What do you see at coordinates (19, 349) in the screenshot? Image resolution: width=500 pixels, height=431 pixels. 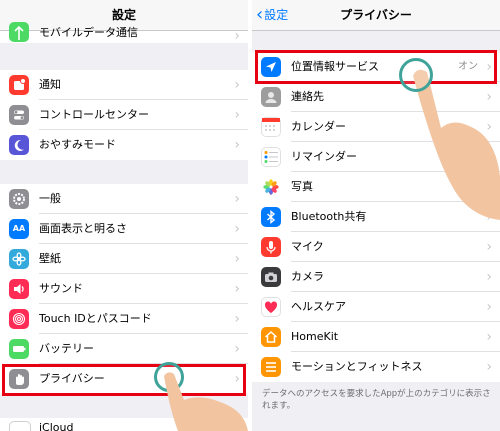 I see `battery-icon` at bounding box center [19, 349].